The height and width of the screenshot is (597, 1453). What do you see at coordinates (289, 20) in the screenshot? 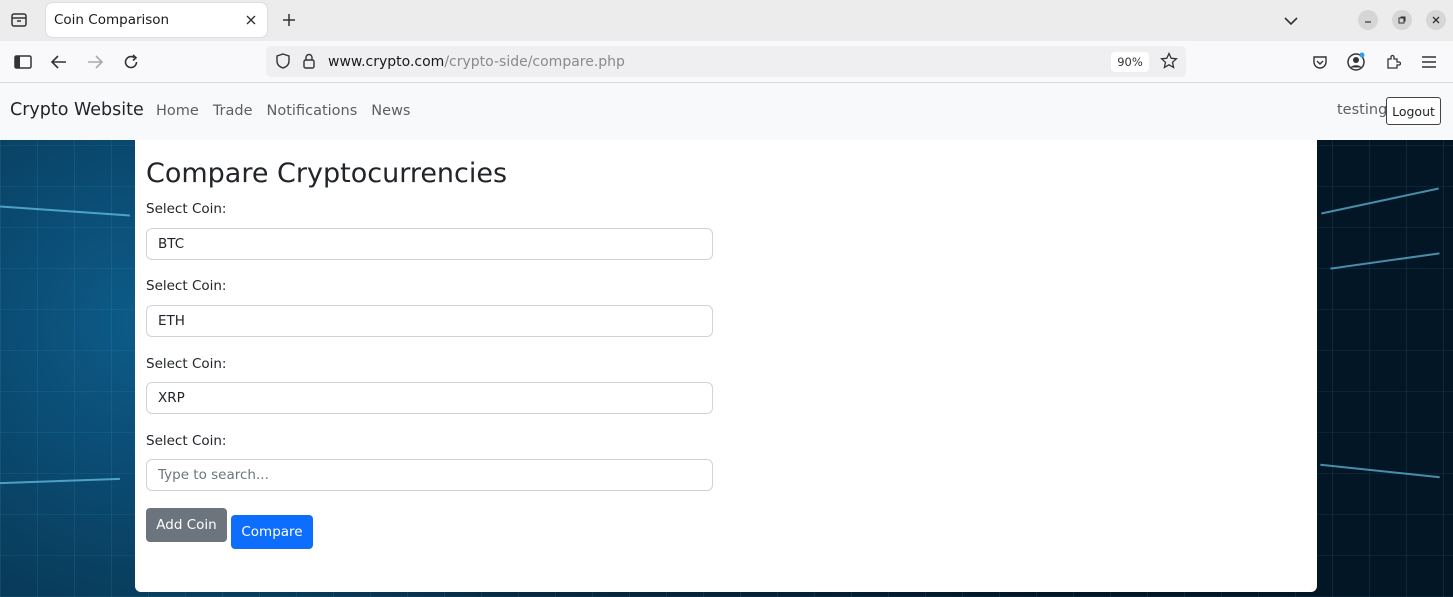
I see `plus-icon` at bounding box center [289, 20].